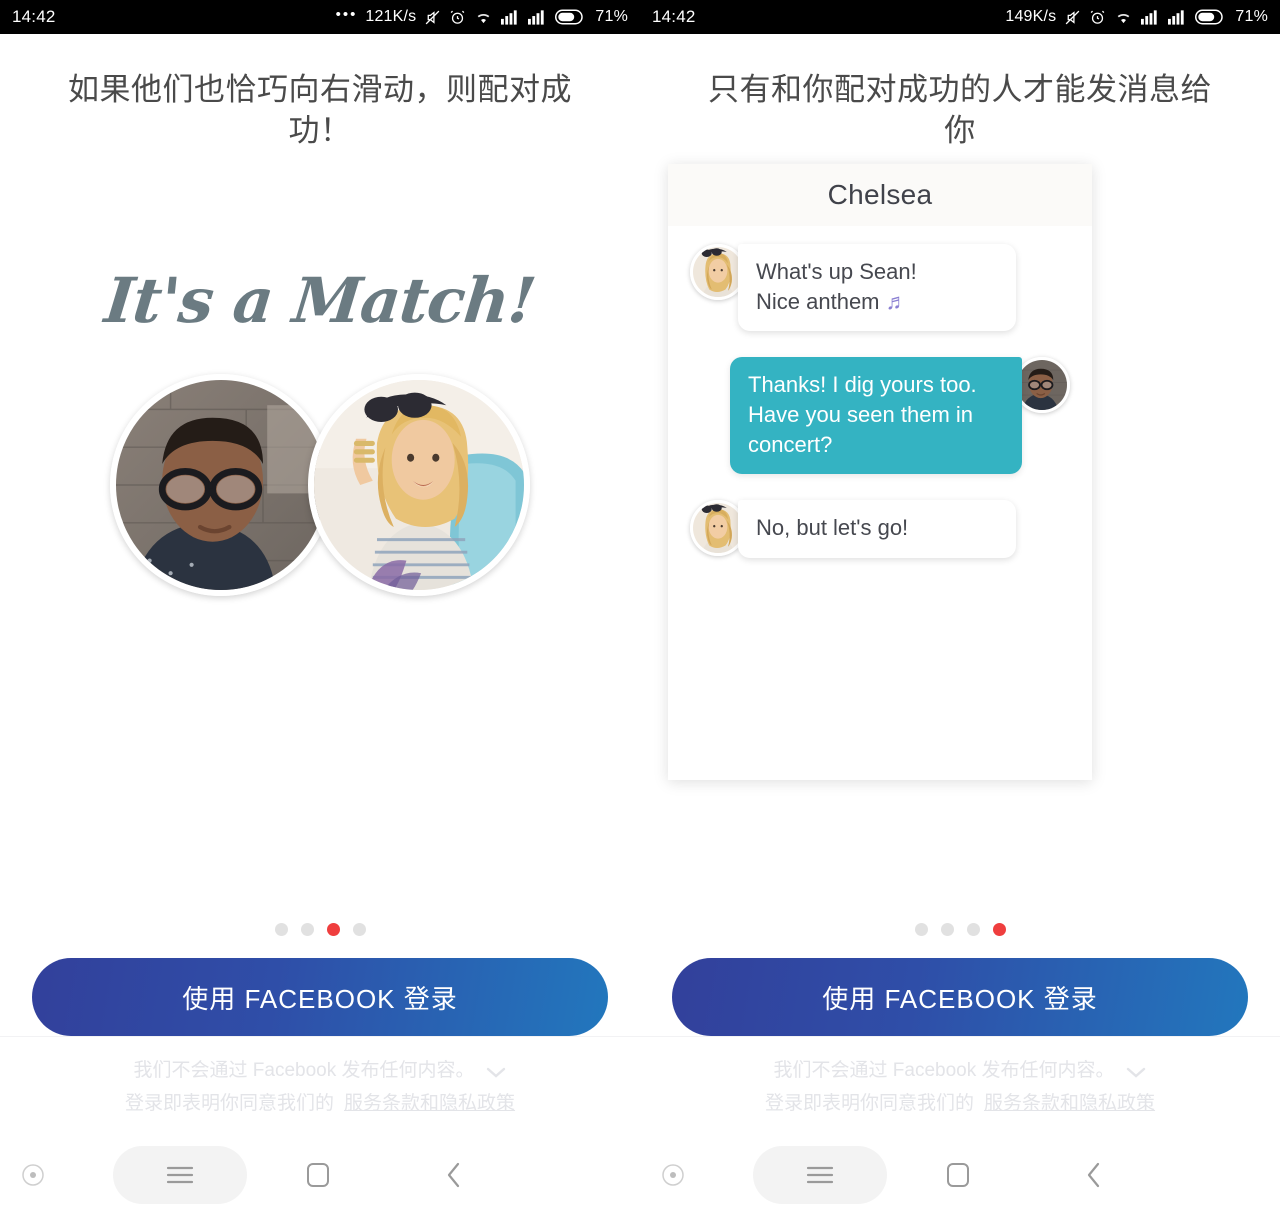 The width and height of the screenshot is (1280, 1209). I want to click on network-speed-label: 149K/s, so click(1031, 16).